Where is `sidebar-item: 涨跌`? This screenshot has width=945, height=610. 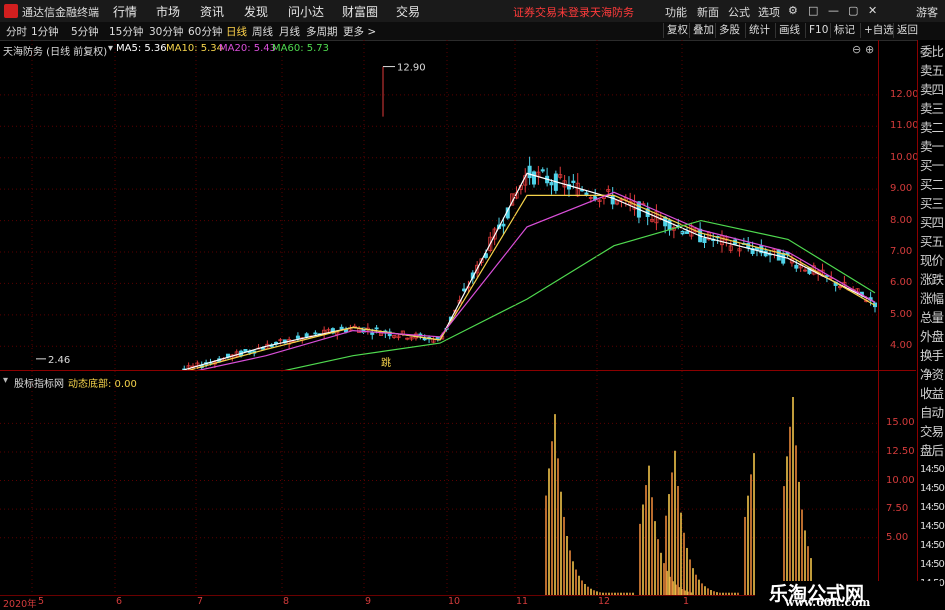
sidebar-item: 涨跌 is located at coordinates (932, 280).